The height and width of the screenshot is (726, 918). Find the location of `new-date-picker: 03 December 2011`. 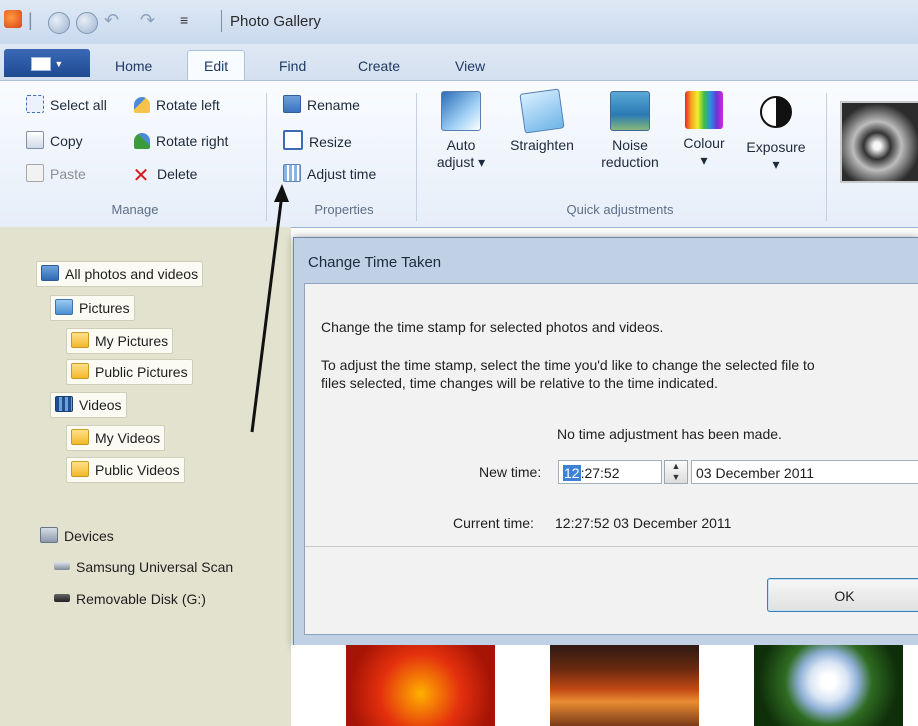

new-date-picker: 03 December 2011 is located at coordinates (804, 472).